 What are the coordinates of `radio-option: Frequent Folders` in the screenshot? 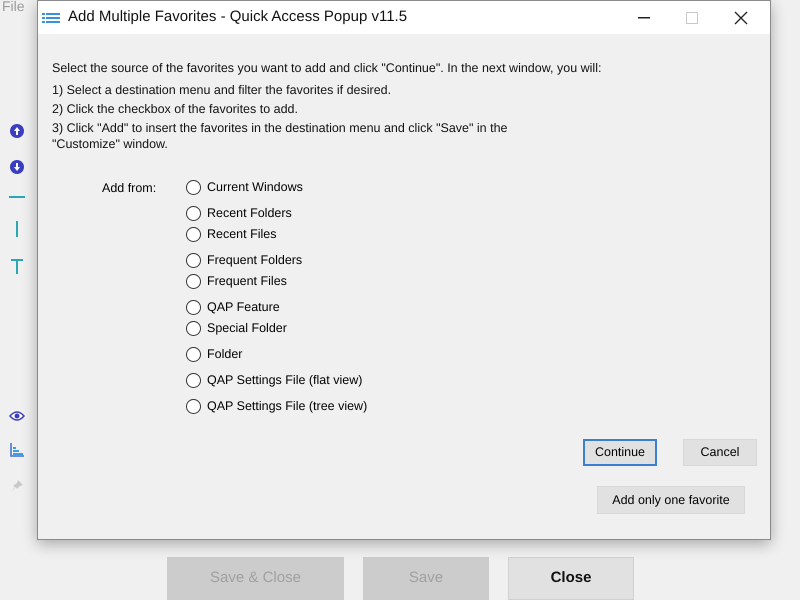 It's located at (277, 260).